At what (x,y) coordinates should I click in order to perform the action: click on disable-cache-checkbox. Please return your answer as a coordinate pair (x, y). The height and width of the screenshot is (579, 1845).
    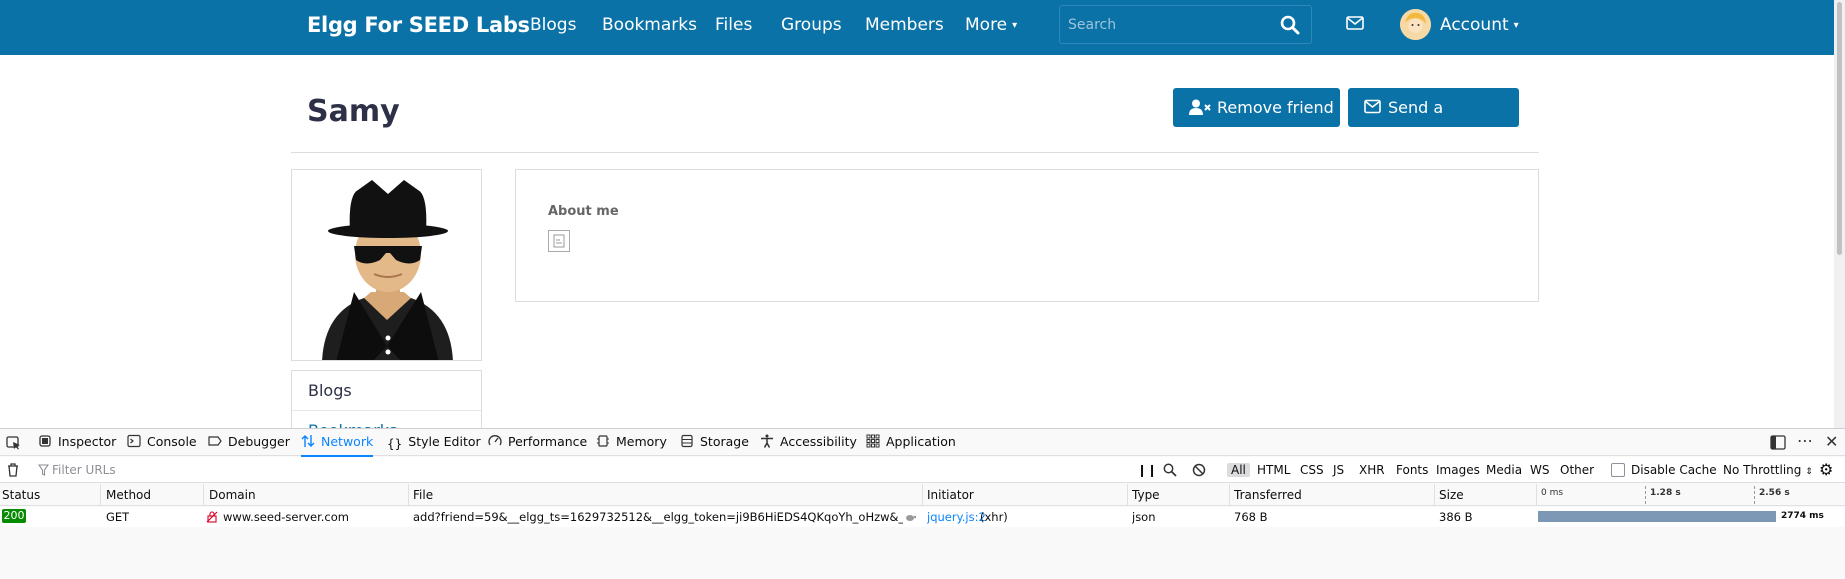
    Looking at the image, I should click on (1618, 470).